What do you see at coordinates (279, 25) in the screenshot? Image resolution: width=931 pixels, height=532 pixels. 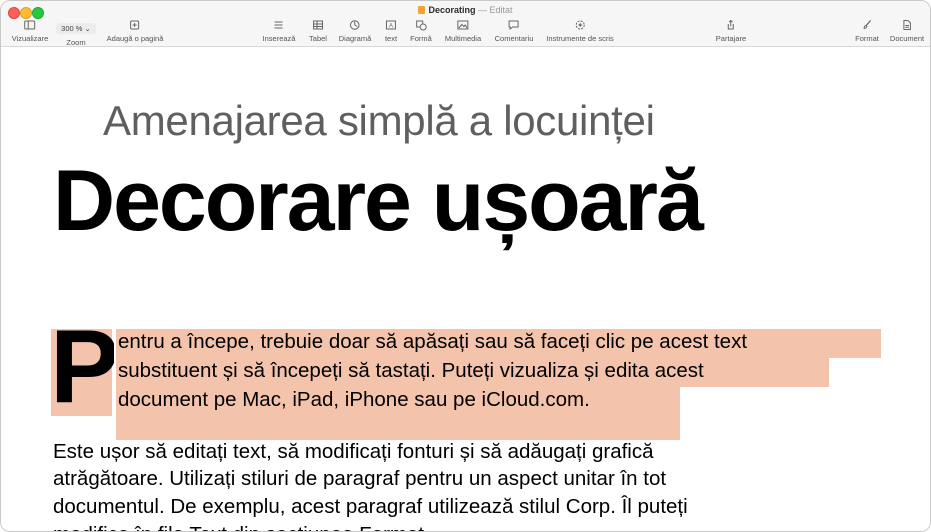 I see `list-icon` at bounding box center [279, 25].